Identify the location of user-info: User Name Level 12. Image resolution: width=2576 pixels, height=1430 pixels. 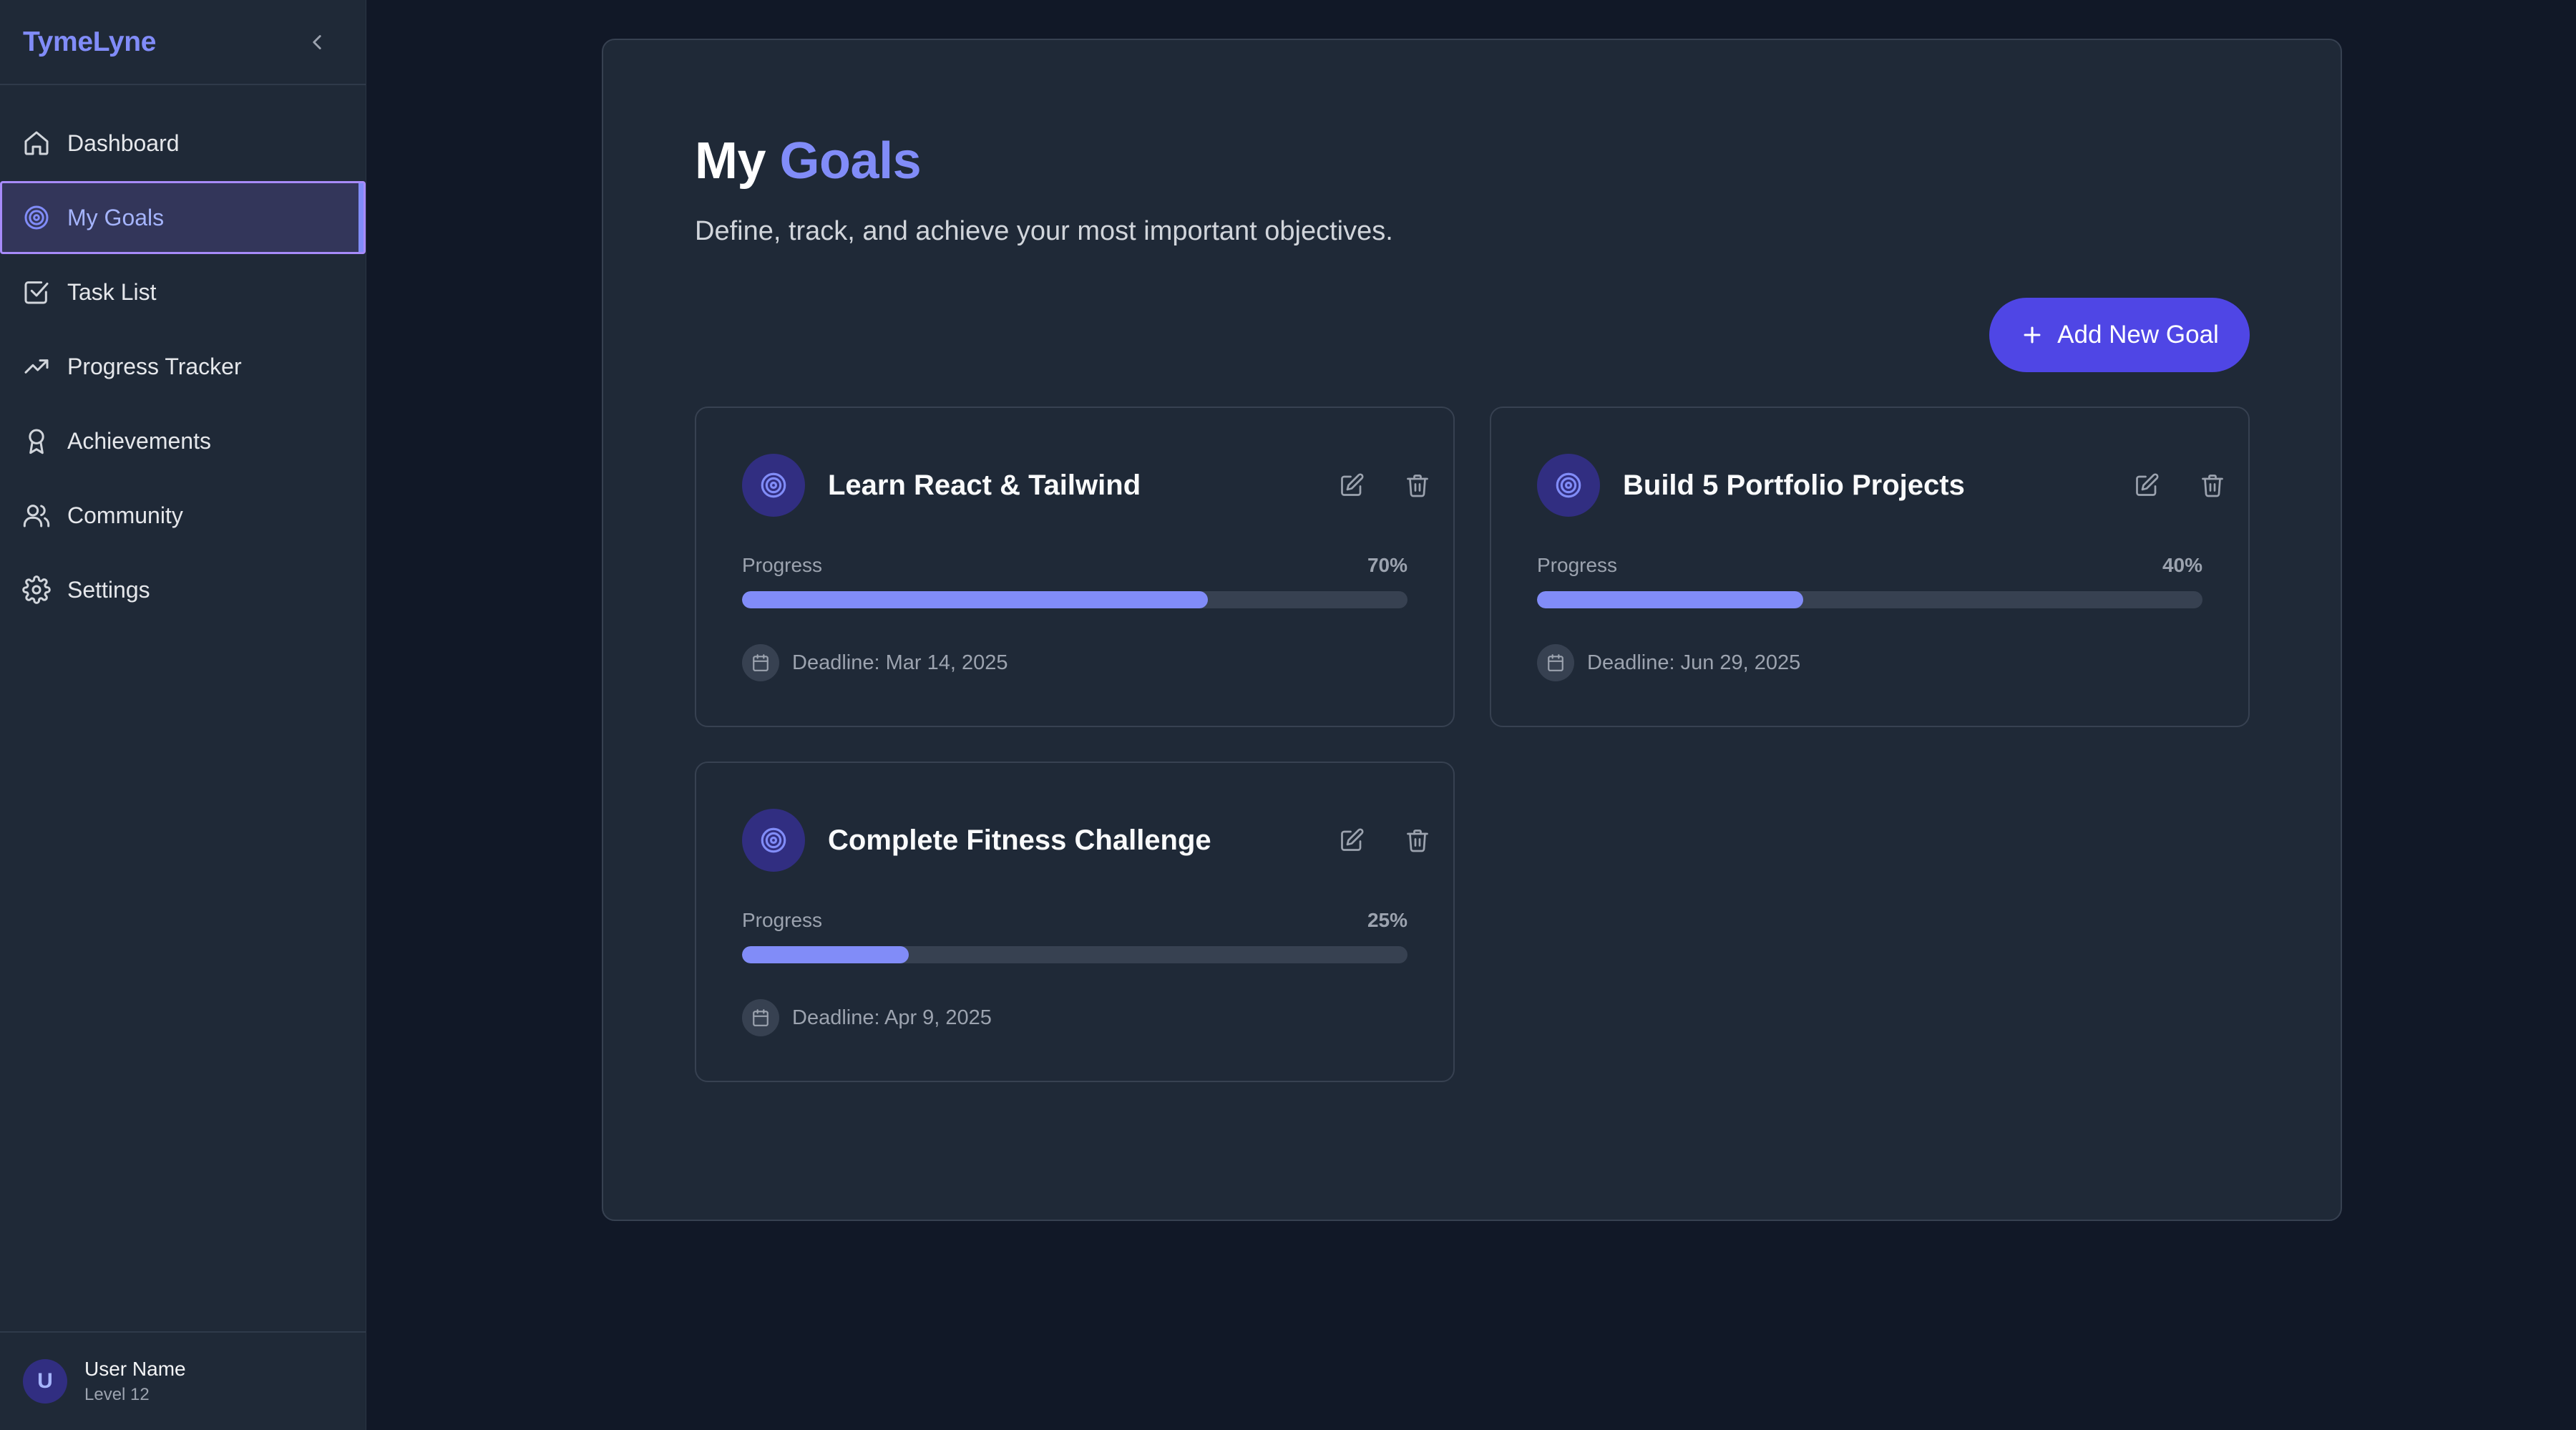
(135, 1381).